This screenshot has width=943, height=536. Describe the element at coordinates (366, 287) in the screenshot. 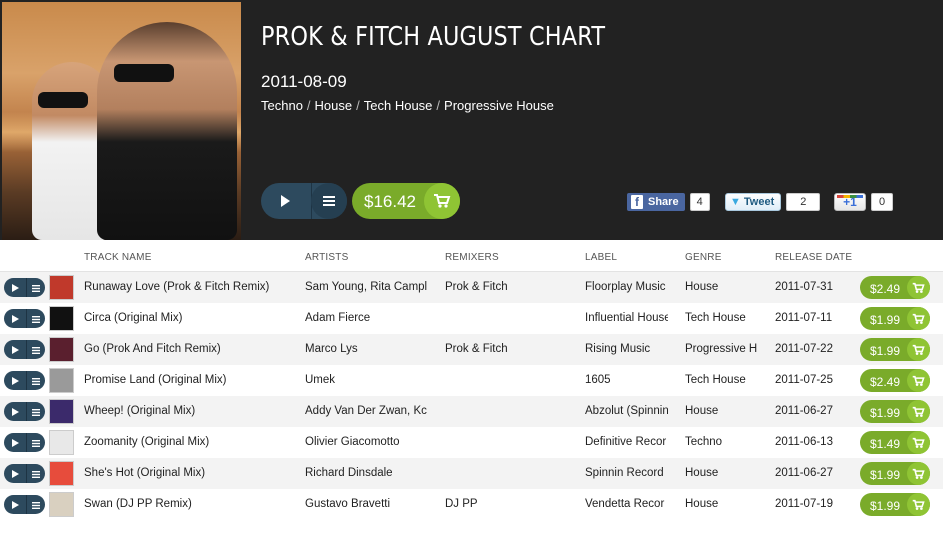

I see `track-artists-link: Sam Young, Rita Campl` at that location.